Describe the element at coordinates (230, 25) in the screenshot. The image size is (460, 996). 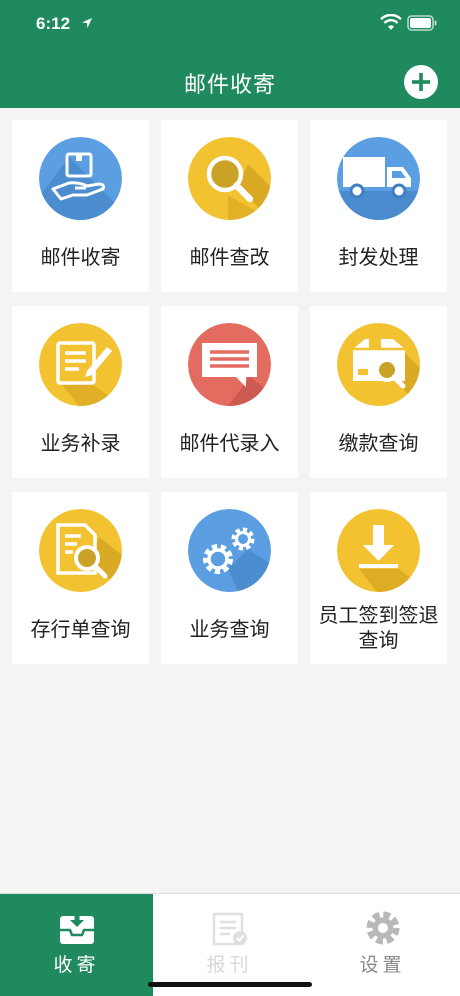
I see `status-bar: 6:12` at that location.